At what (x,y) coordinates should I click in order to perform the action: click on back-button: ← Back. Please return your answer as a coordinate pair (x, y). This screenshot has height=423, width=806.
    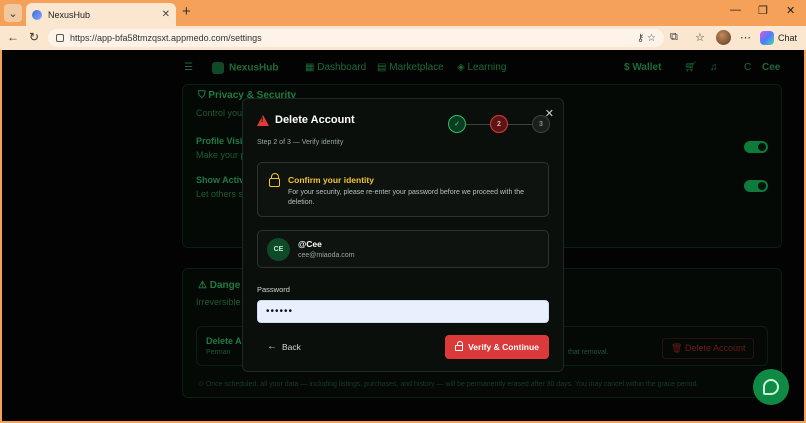
    Looking at the image, I should click on (284, 346).